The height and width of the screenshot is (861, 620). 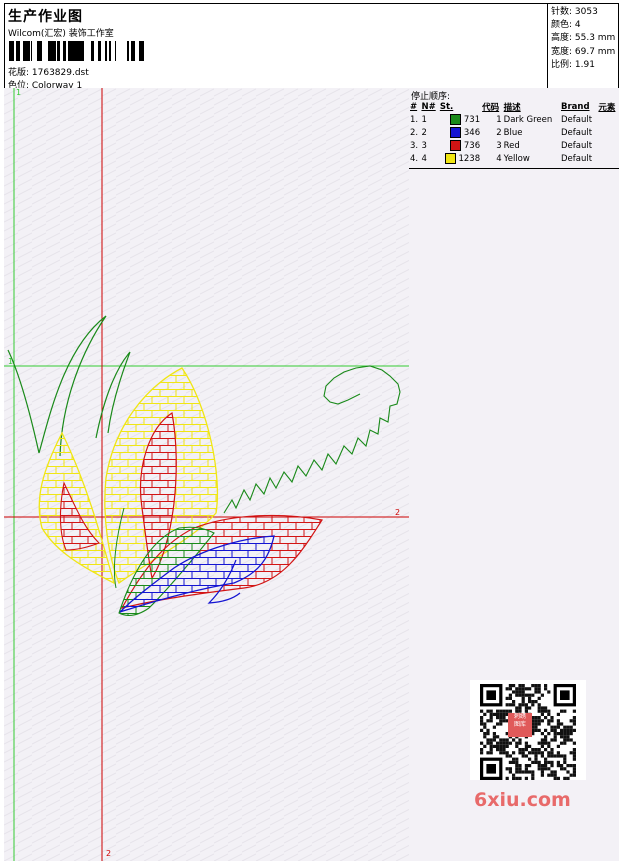 What do you see at coordinates (583, 51) in the screenshot?
I see `design-width: 宽度: 69.7 mm` at bounding box center [583, 51].